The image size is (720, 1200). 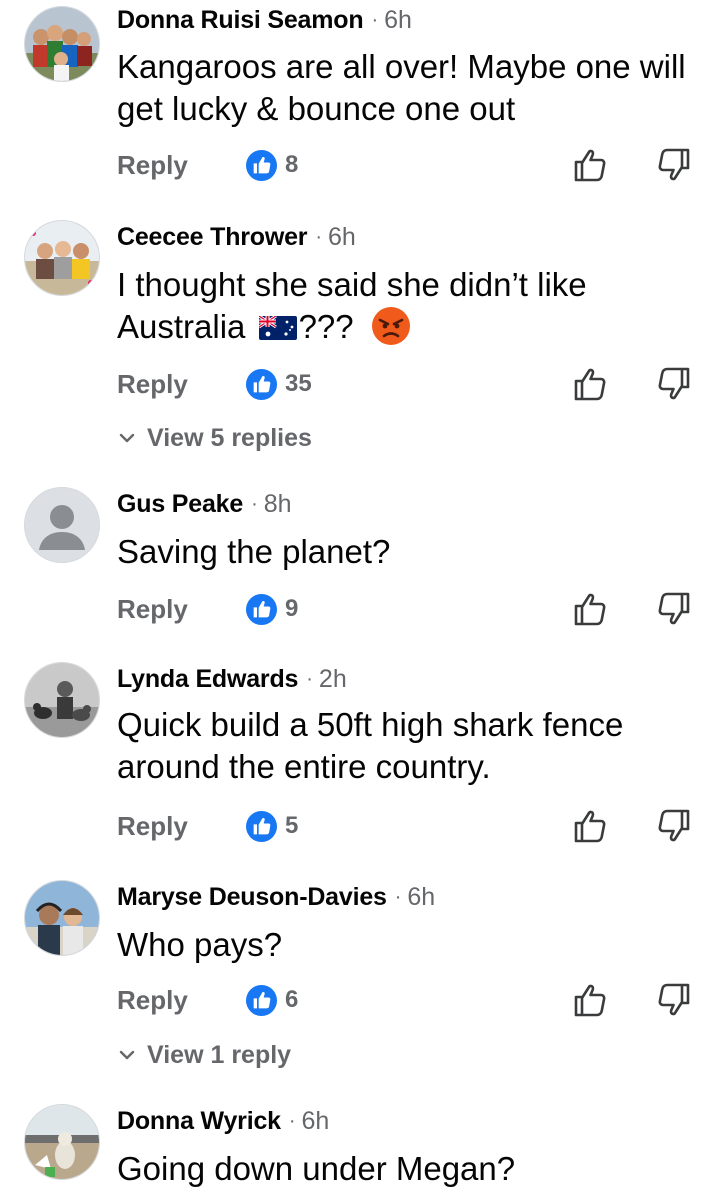 What do you see at coordinates (360, 384) in the screenshot?
I see `comment-actions: Reply 35` at bounding box center [360, 384].